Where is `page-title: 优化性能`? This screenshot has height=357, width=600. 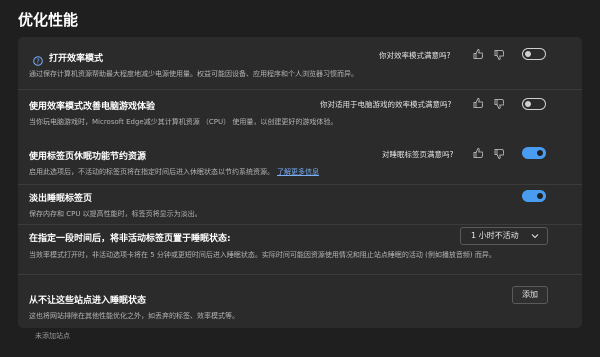 page-title: 优化性能 is located at coordinates (48, 20).